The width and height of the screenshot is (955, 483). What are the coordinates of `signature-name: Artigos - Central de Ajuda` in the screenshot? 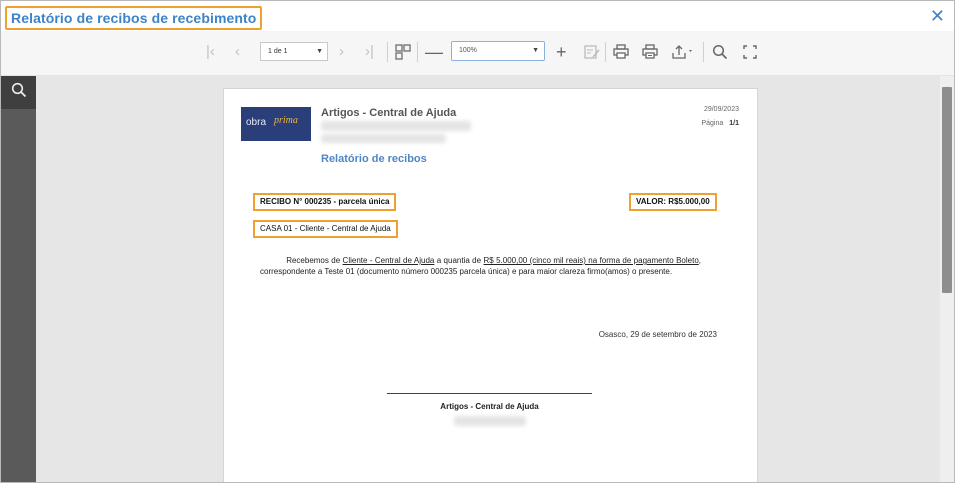 It's located at (489, 406).